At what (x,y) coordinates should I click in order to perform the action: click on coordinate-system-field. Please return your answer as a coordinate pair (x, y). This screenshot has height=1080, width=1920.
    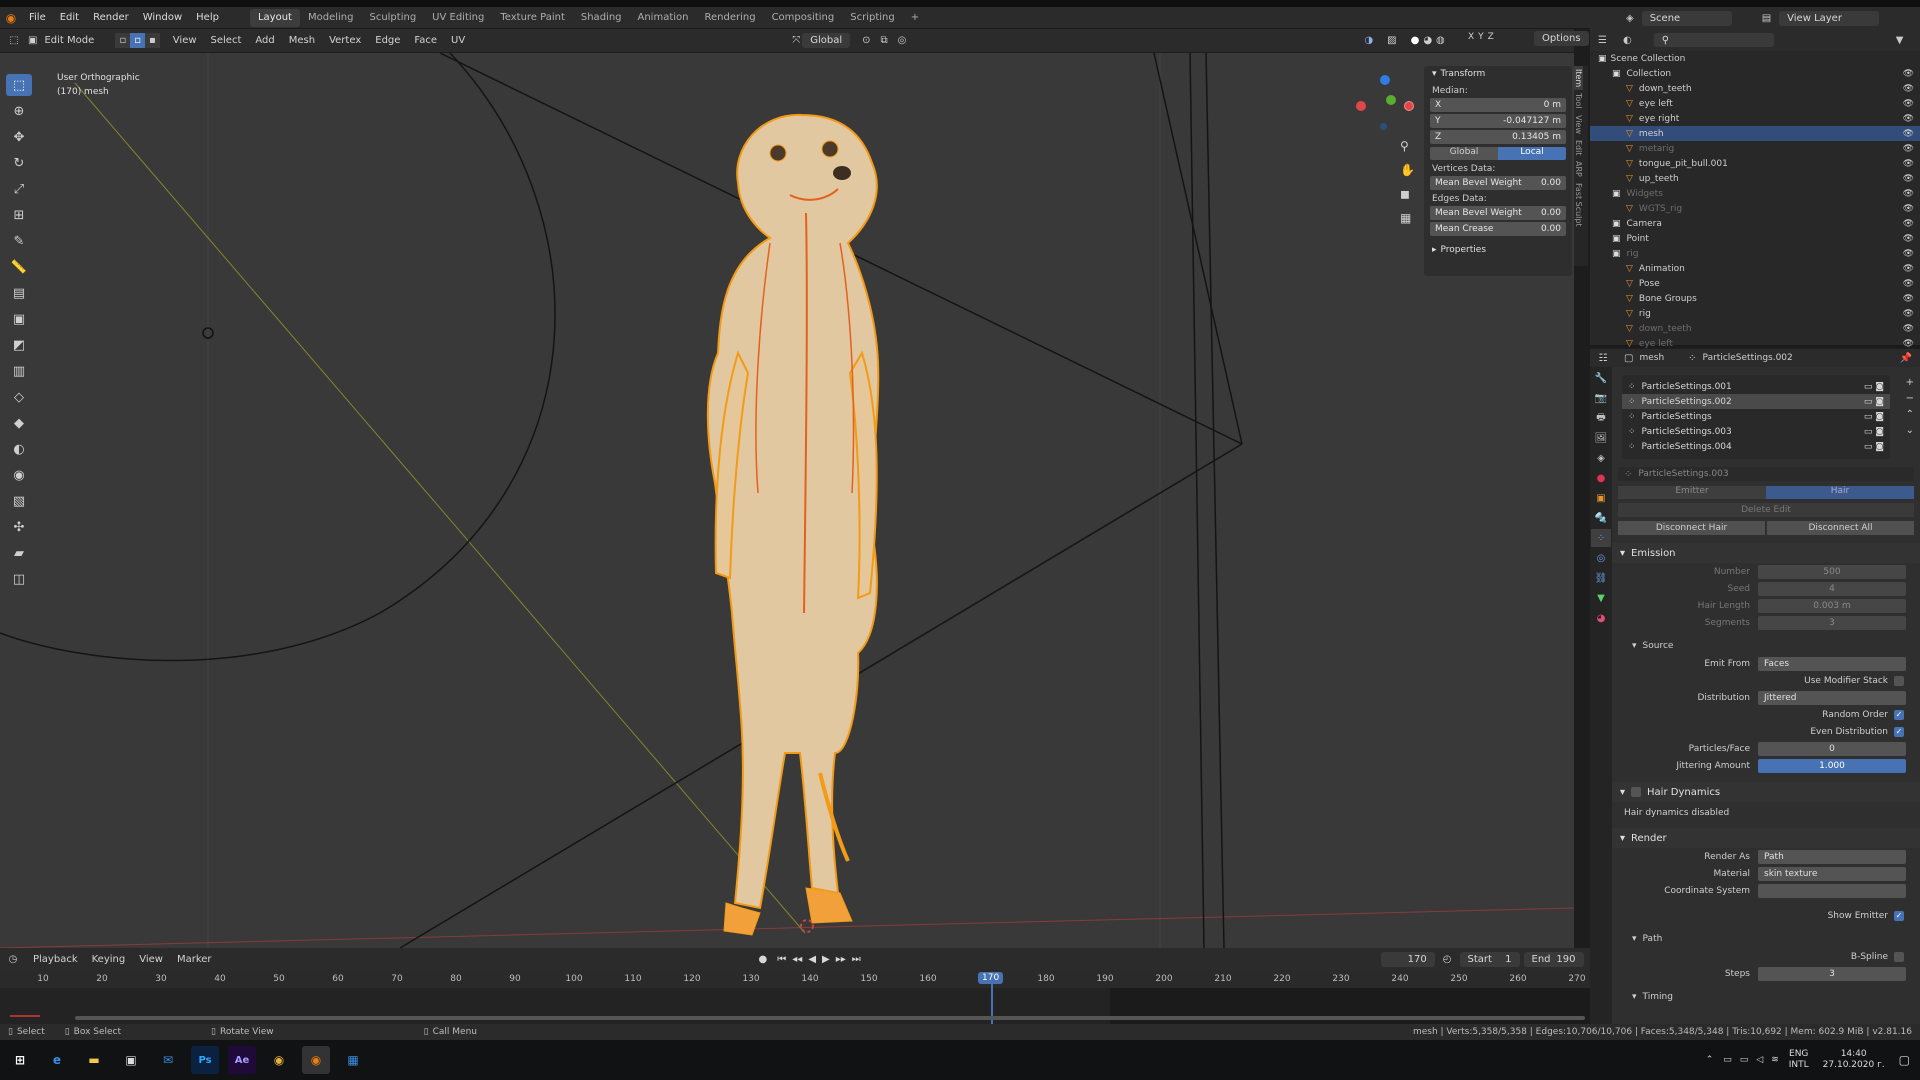
    Looking at the image, I should click on (1832, 890).